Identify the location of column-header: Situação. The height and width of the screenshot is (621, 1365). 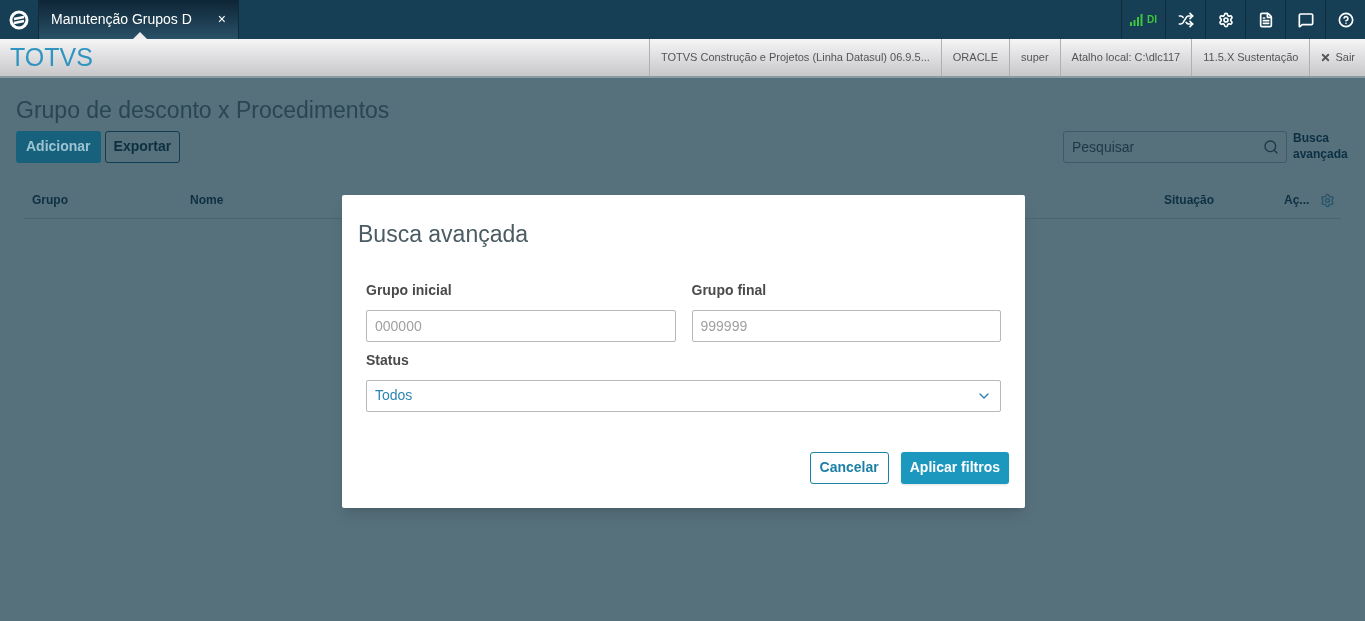
(1189, 201).